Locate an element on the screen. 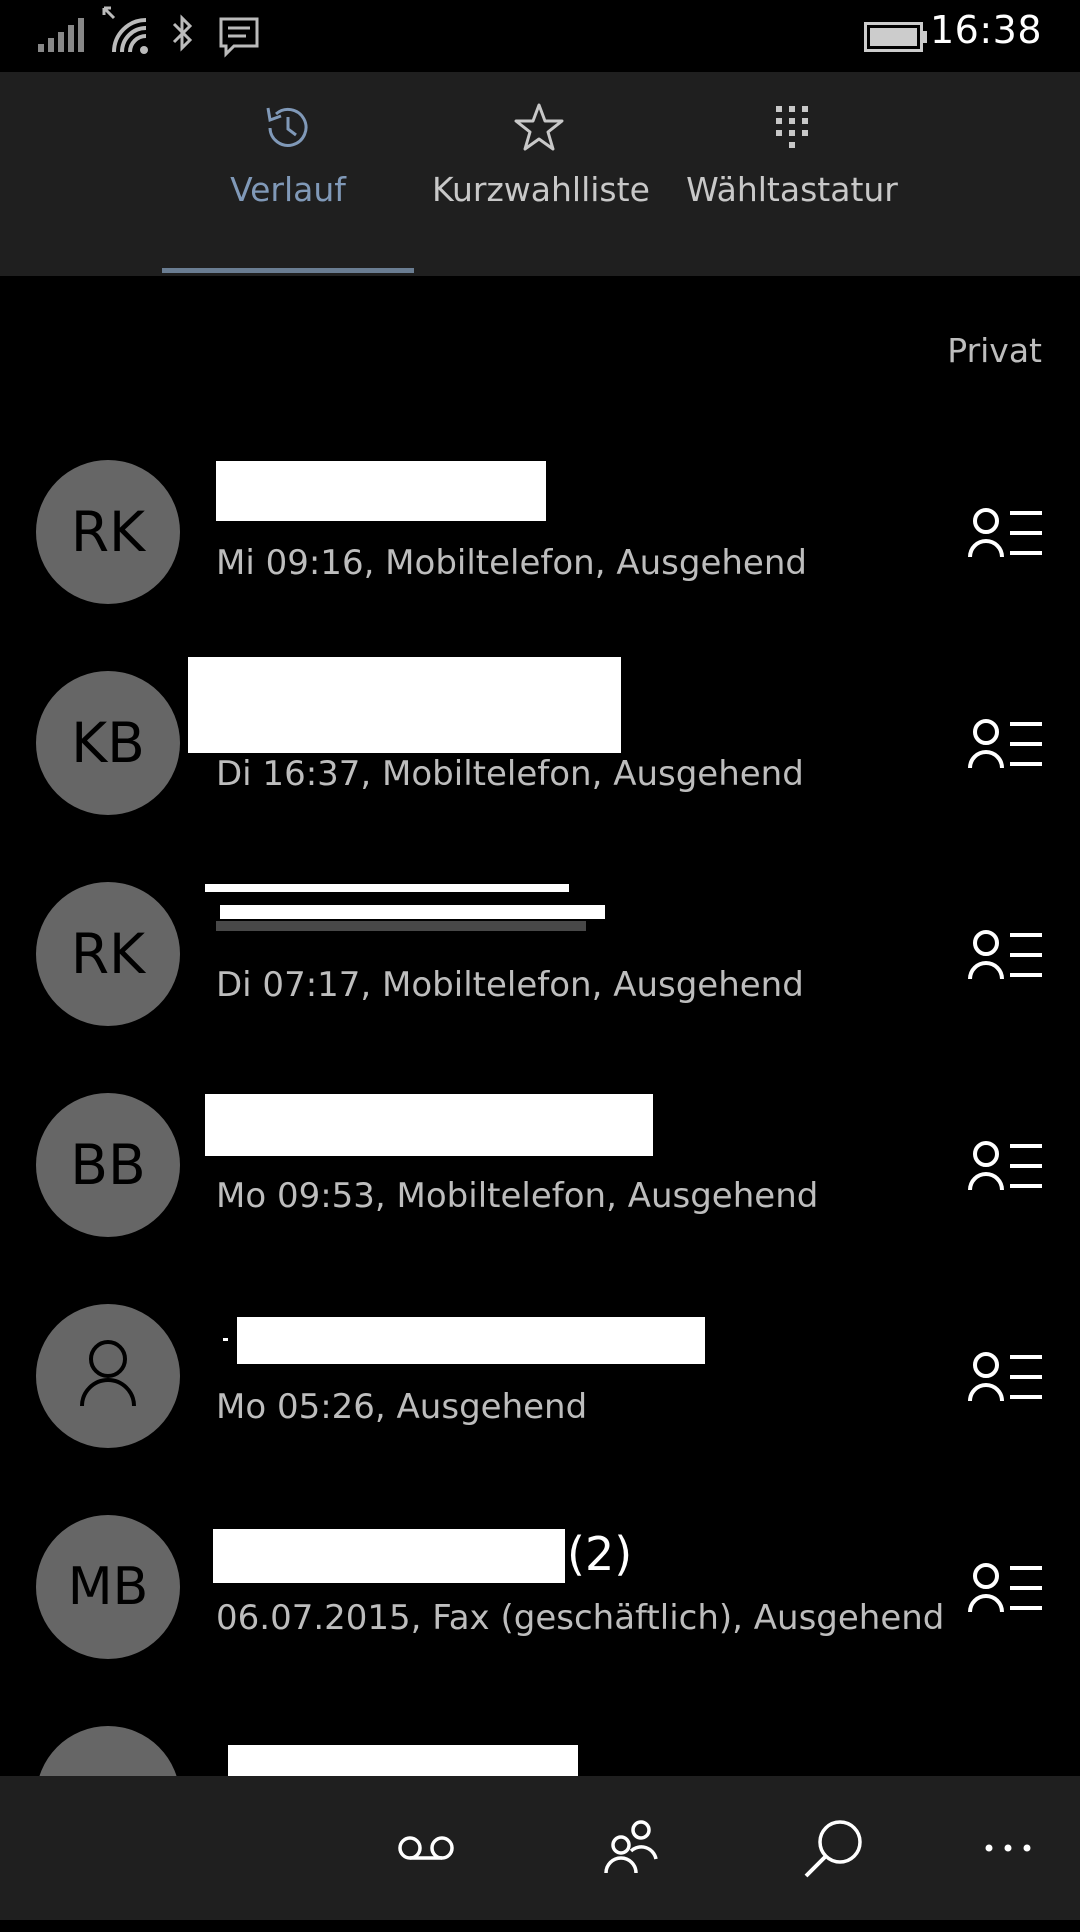 The width and height of the screenshot is (1080, 1932). bluetooth-icon is located at coordinates (182, 33).